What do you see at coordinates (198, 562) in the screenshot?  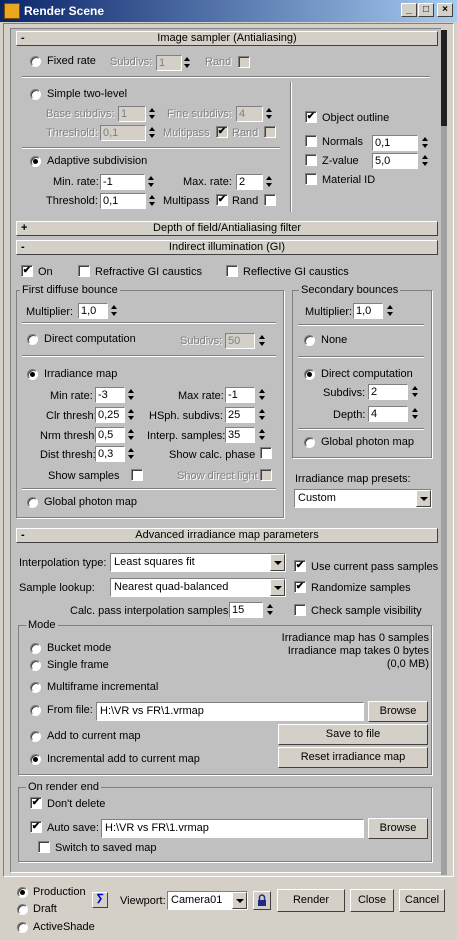 I see `interpolation-type-dropdown: Least squares fit` at bounding box center [198, 562].